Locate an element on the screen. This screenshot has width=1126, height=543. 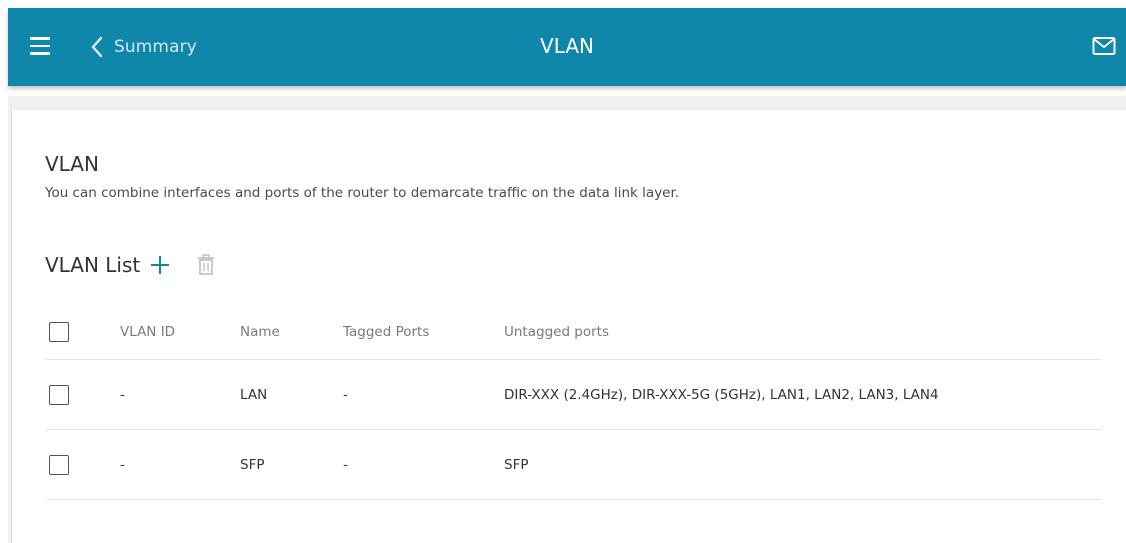
column-header-vlan-id: VLAN ID is located at coordinates (148, 332).